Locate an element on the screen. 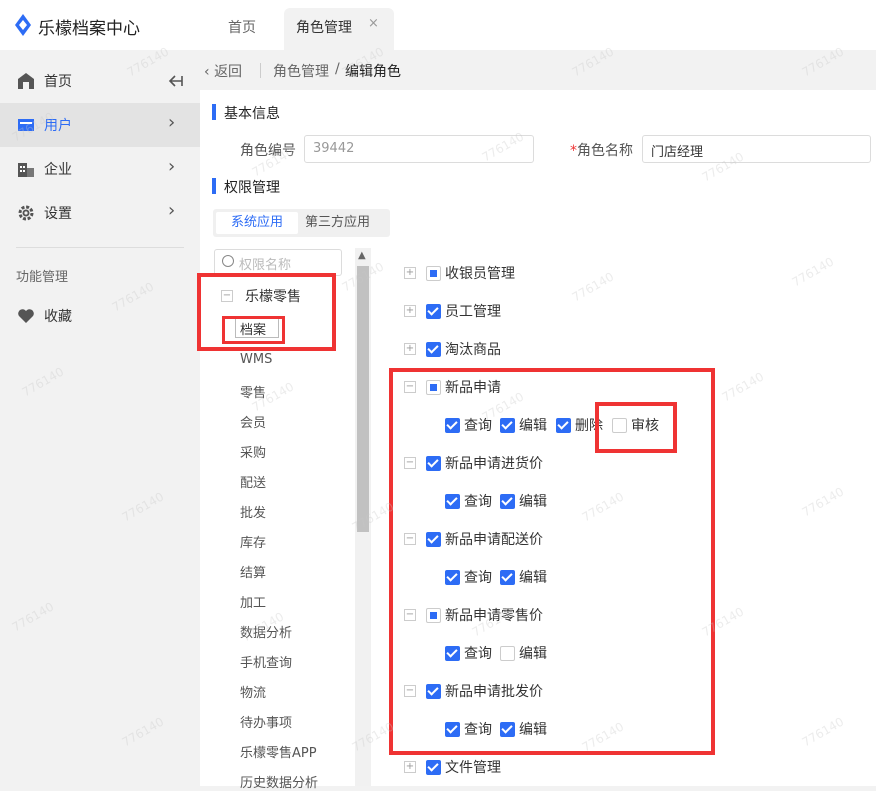 Image resolution: width=876 pixels, height=791 pixels. sidebar-item-enterprise: 企业 › is located at coordinates (100, 169).